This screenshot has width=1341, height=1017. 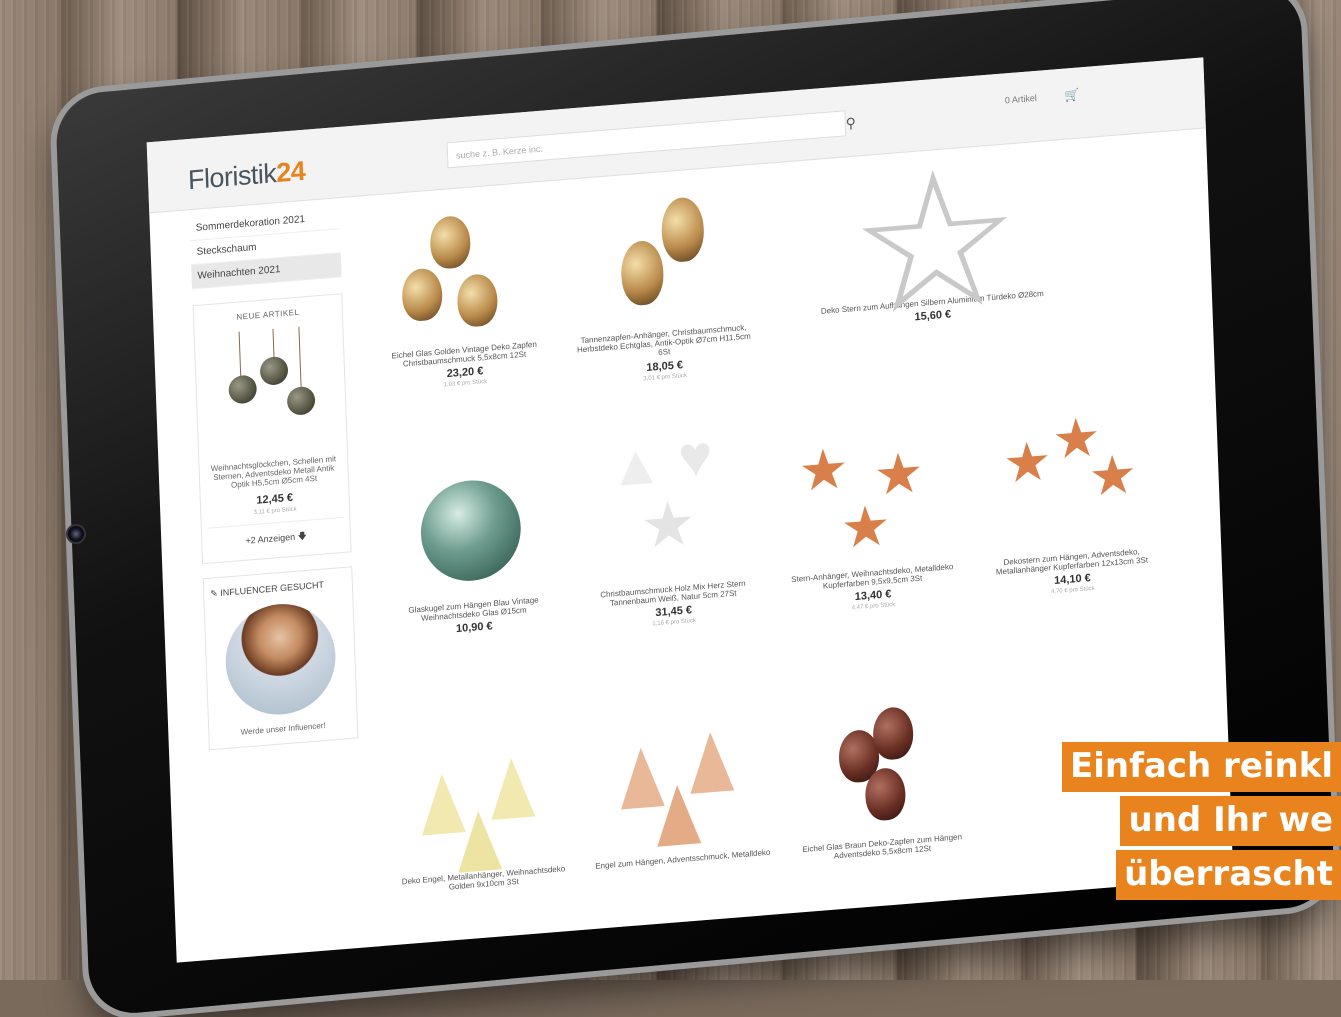 I want to click on show-more-button: +2 Anzeigen 🡇, so click(x=276, y=534).